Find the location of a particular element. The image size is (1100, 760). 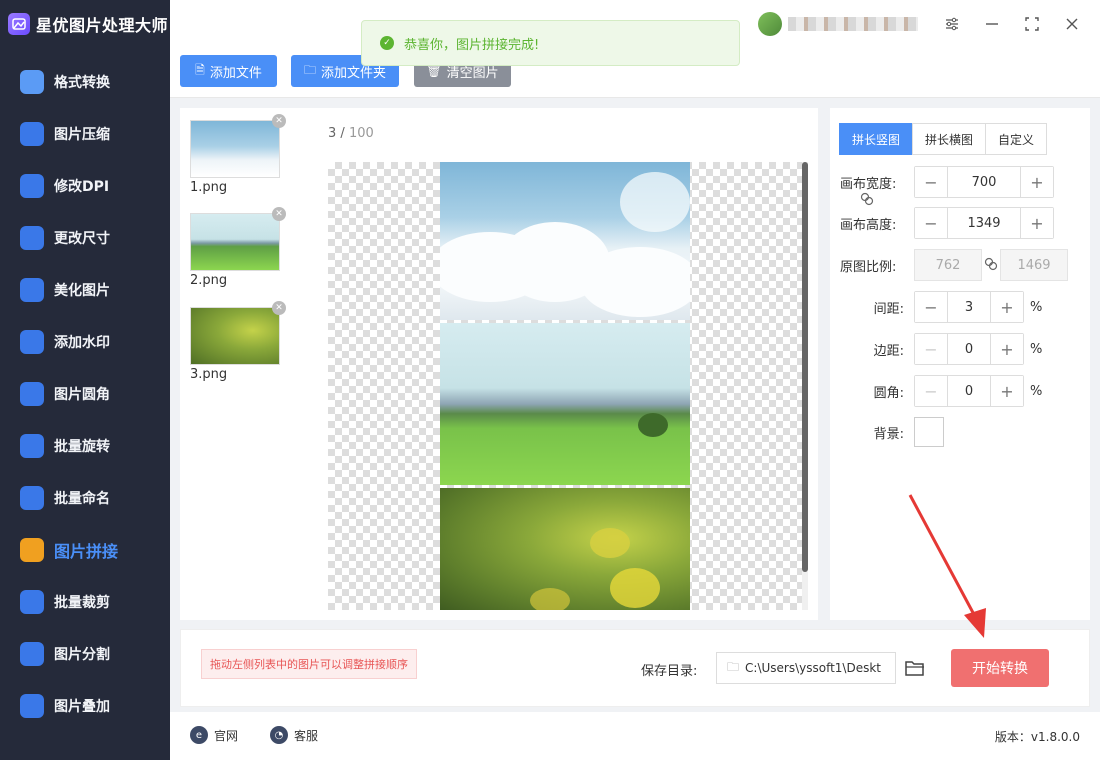

background-row: 背景: is located at coordinates (892, 432).